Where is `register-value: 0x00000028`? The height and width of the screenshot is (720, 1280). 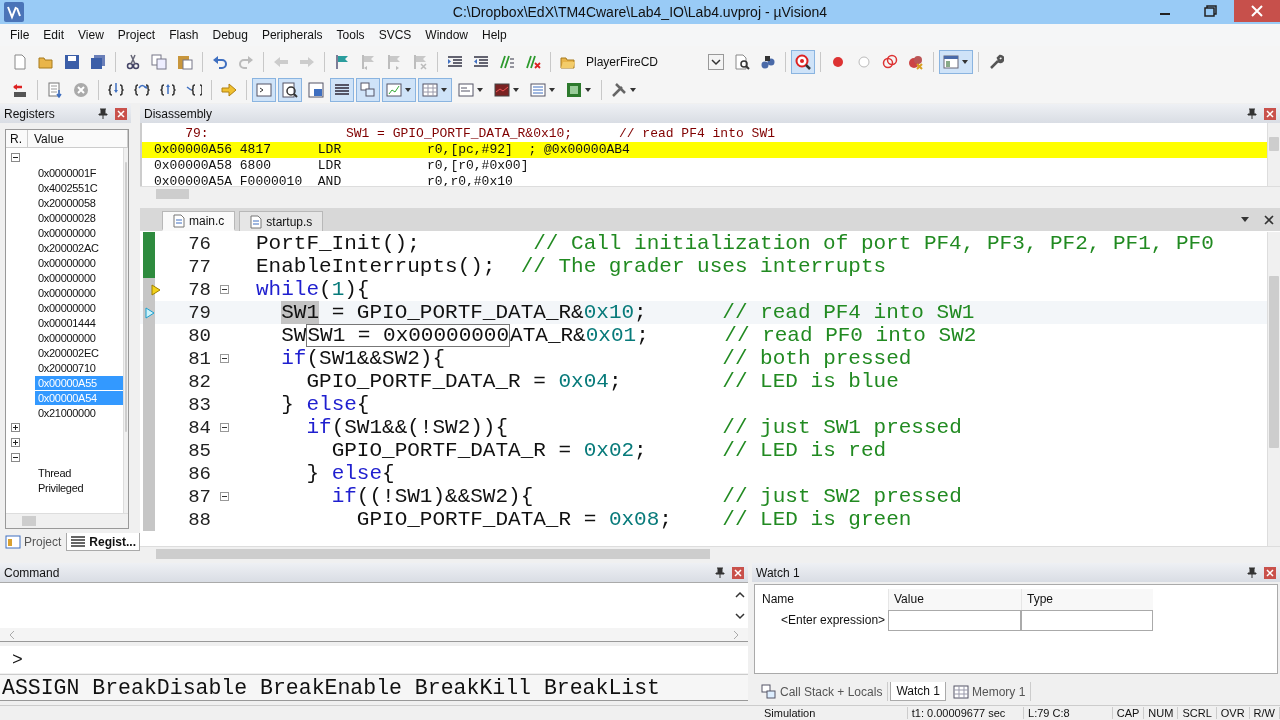 register-value: 0x00000028 is located at coordinates (67, 217).